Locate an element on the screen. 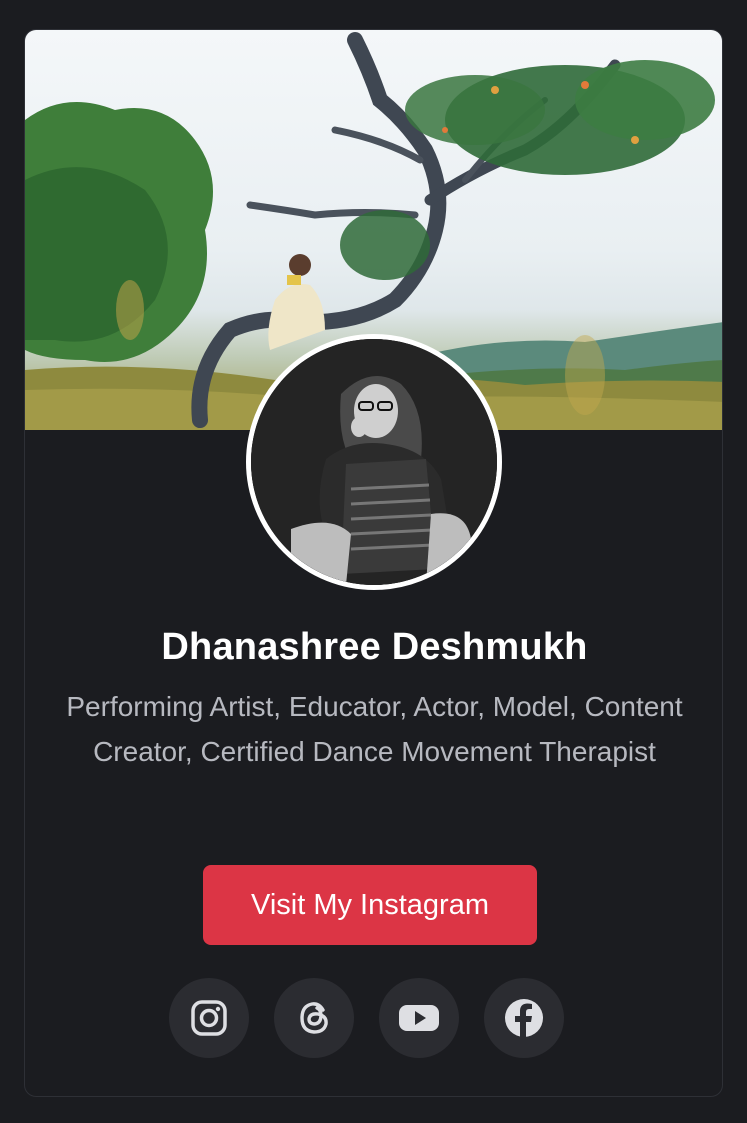 The height and width of the screenshot is (1123, 747). threads-link is located at coordinates (314, 1018).